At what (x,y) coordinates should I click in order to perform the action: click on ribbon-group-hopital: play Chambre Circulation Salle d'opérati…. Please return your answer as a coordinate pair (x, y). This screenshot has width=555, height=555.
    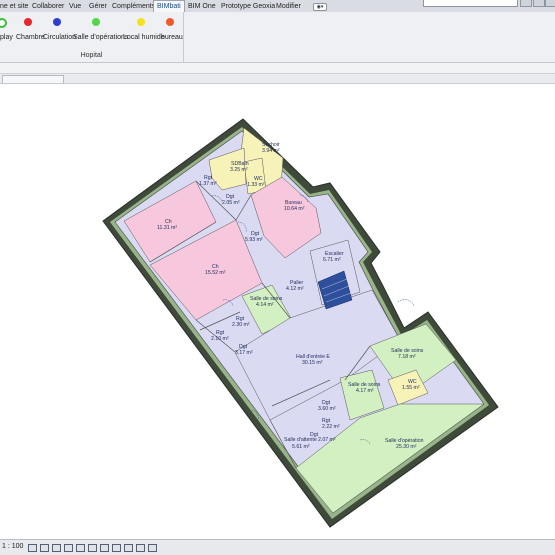
    Looking at the image, I should click on (92, 37).